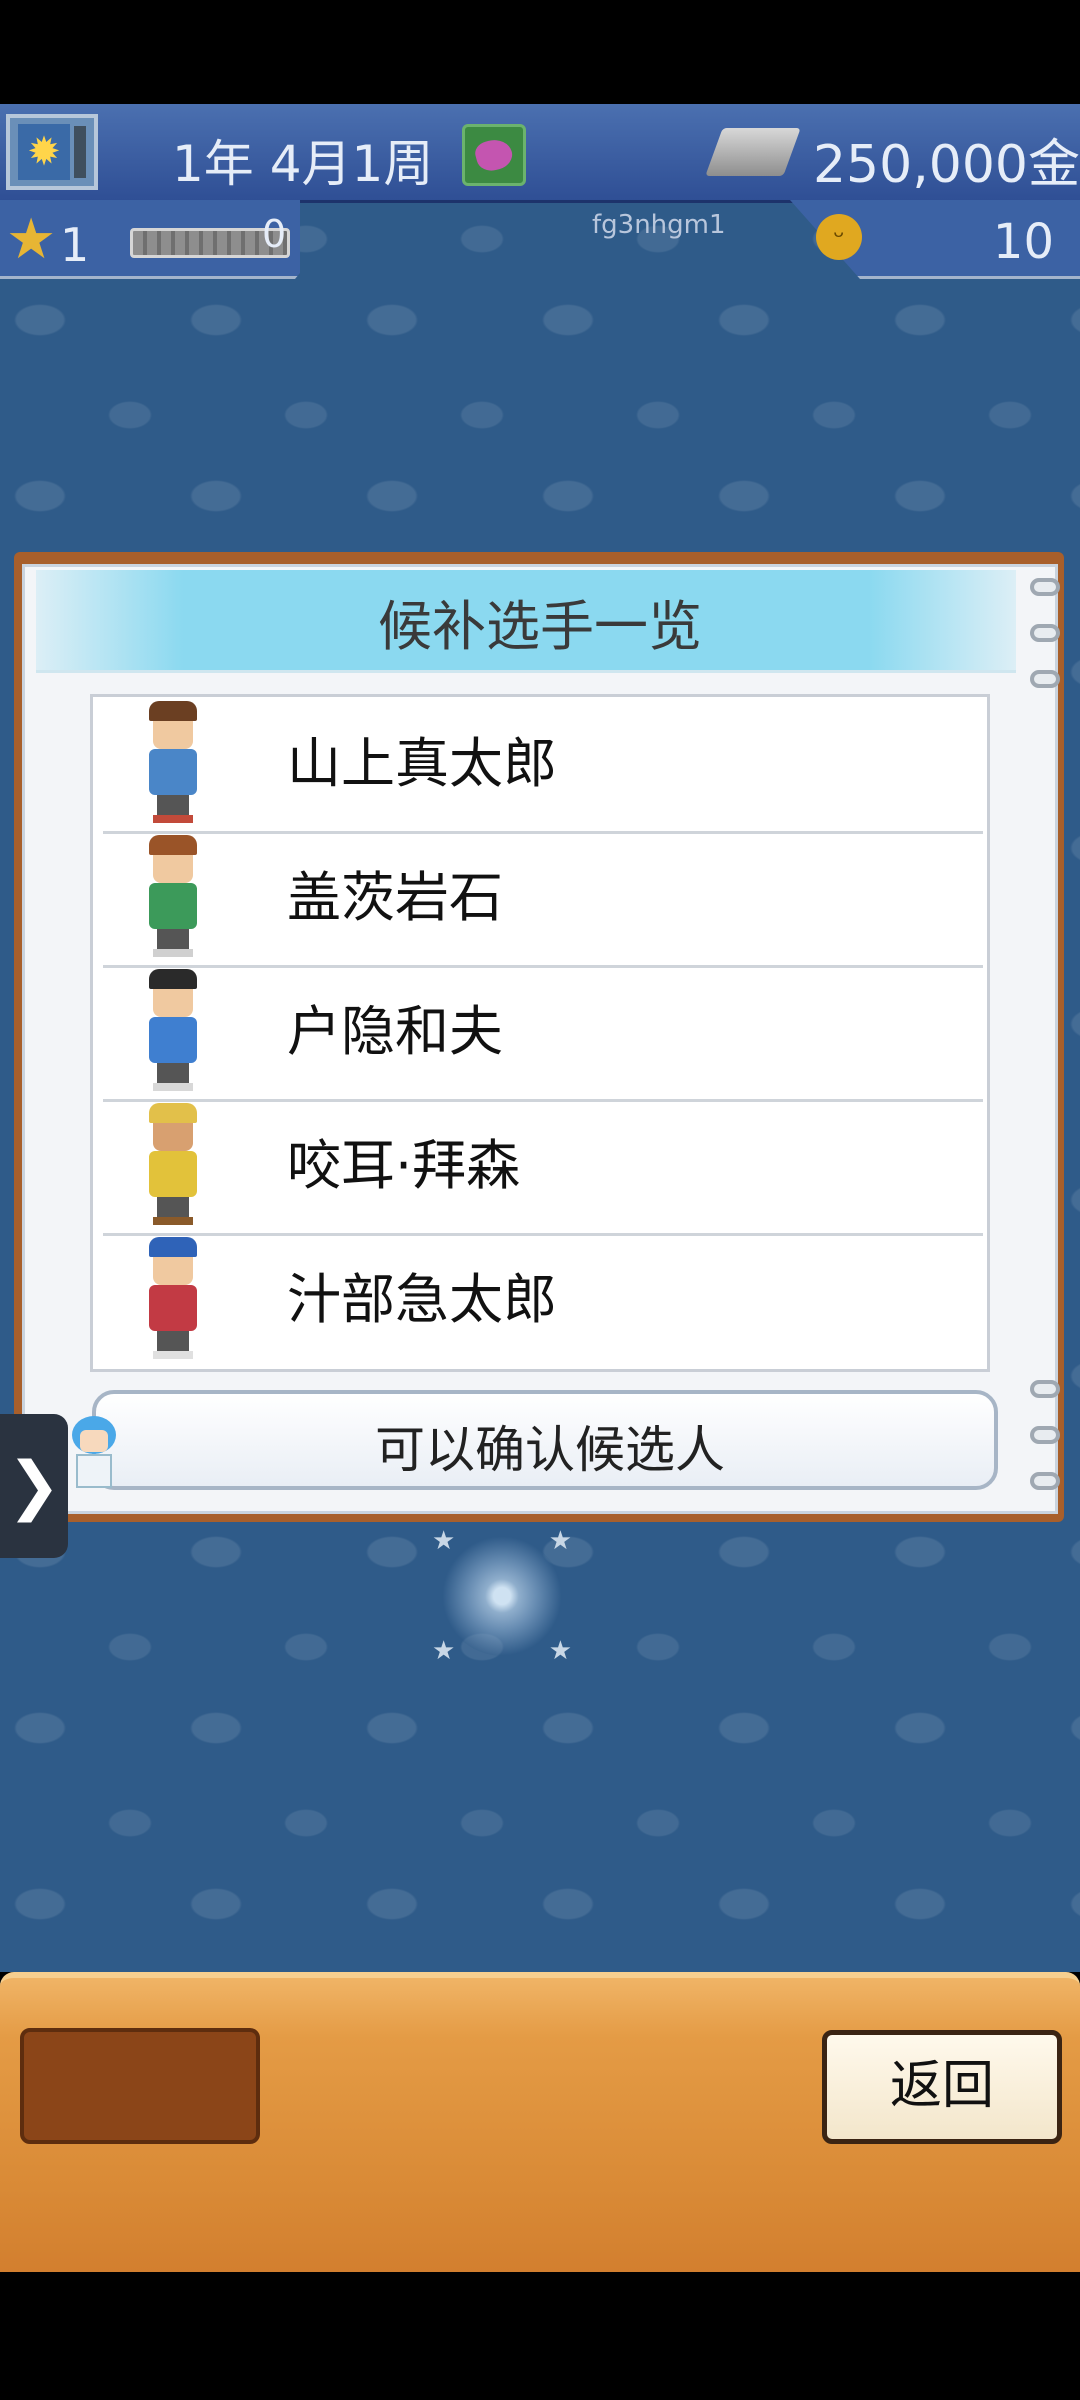 This screenshot has width=1080, height=2400. What do you see at coordinates (839, 237) in the screenshot?
I see `smile-icon: ᵕ` at bounding box center [839, 237].